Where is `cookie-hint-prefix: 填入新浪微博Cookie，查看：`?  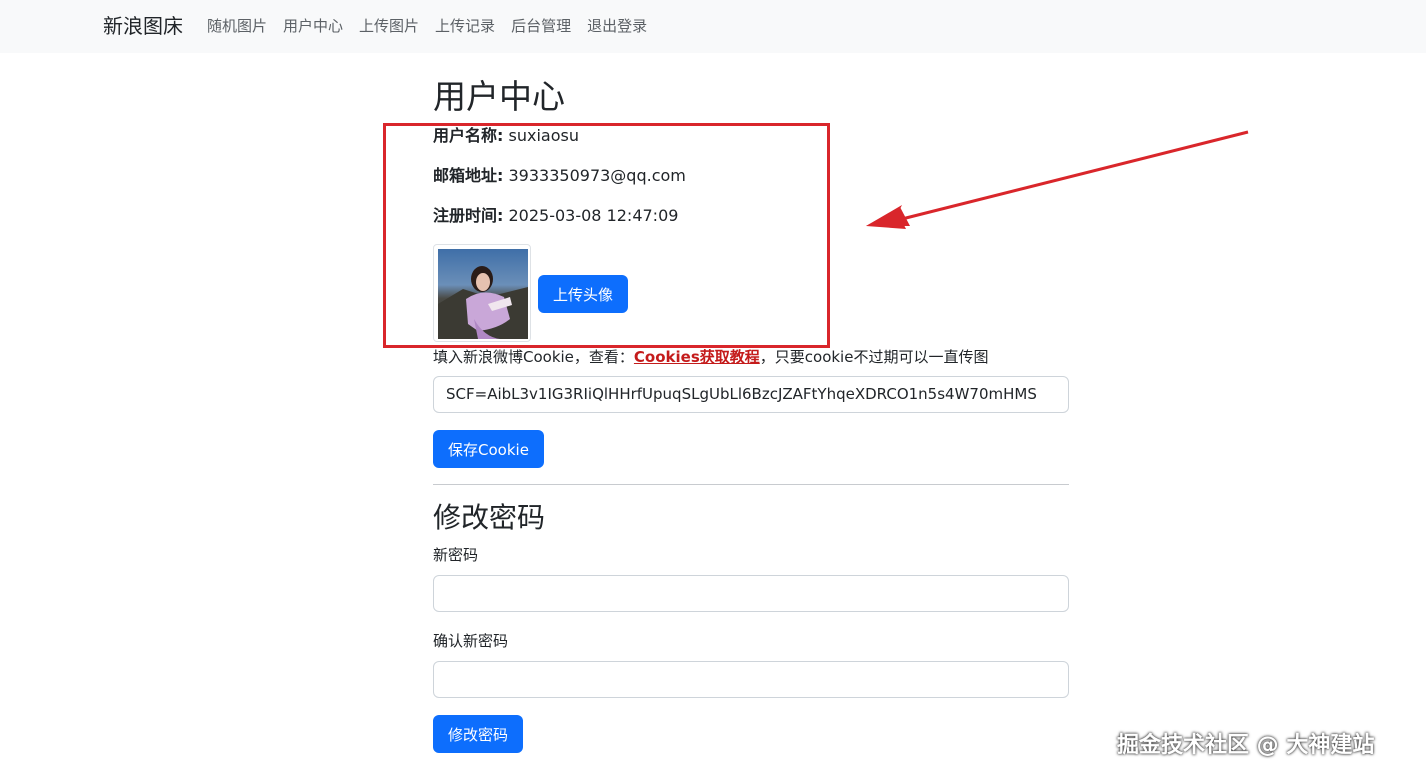 cookie-hint-prefix: 填入新浪微博Cookie，查看： is located at coordinates (533, 357).